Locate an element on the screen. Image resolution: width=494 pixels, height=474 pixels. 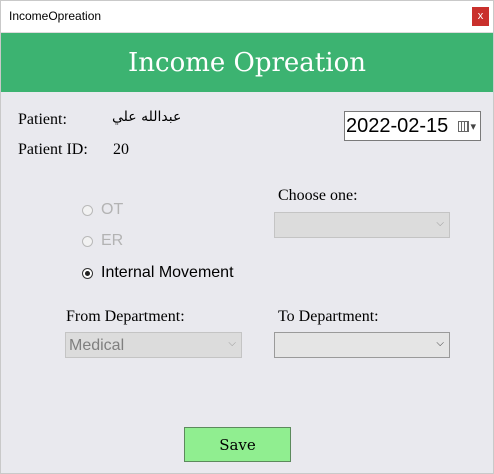
patient-name-label: Patient: is located at coordinates (42, 119).